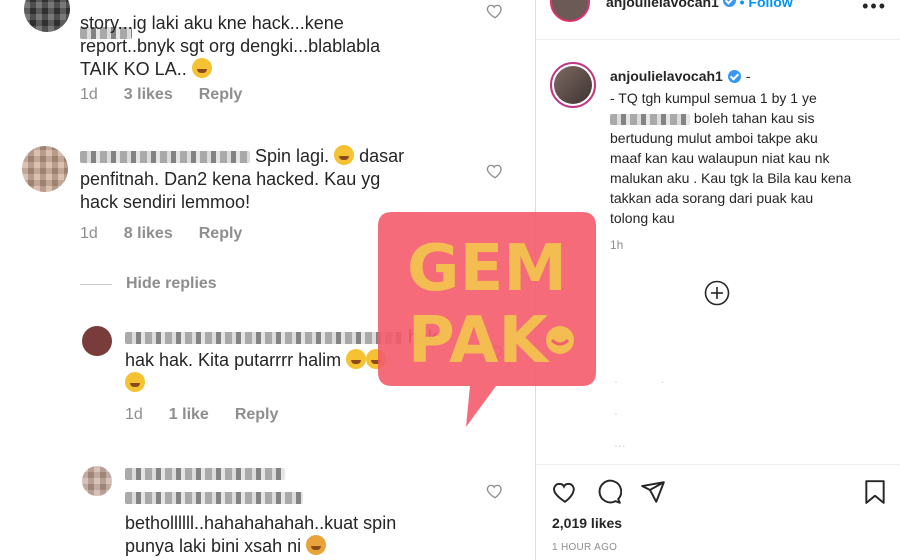  I want to click on likes-count: 2,019 likes, so click(587, 523).